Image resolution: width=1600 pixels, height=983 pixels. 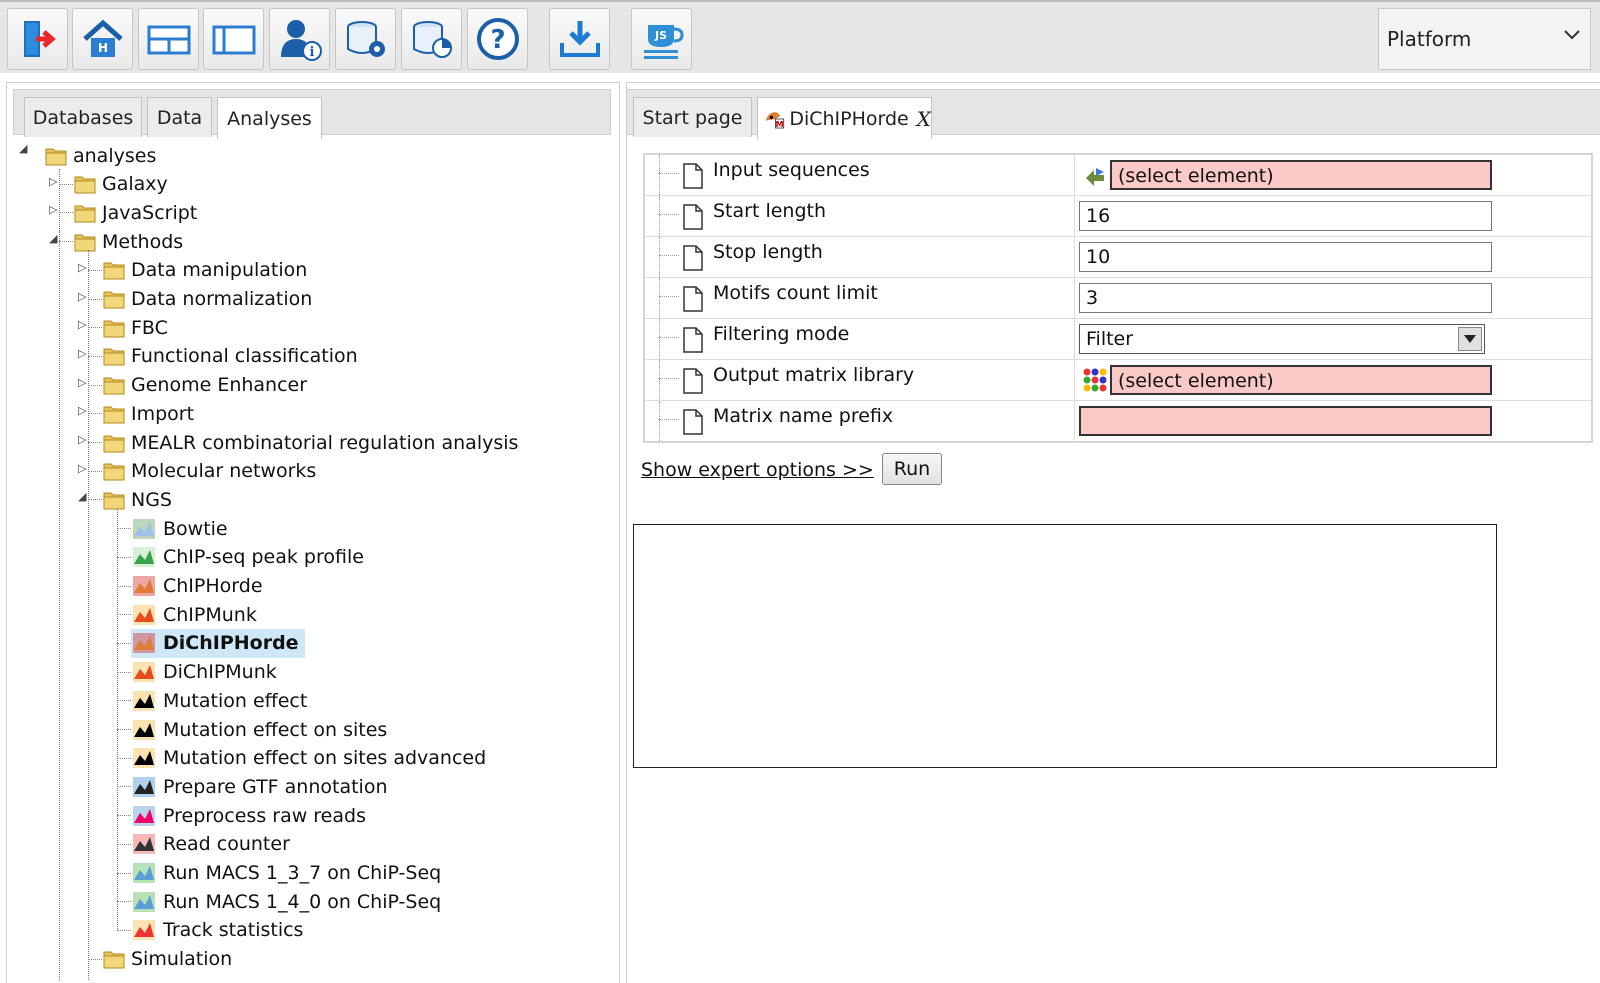 What do you see at coordinates (692, 117) in the screenshot?
I see `tab-start-page: Start page` at bounding box center [692, 117].